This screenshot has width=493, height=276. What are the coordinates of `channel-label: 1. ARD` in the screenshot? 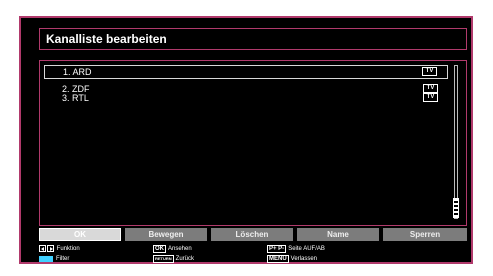 It's located at (77, 72).